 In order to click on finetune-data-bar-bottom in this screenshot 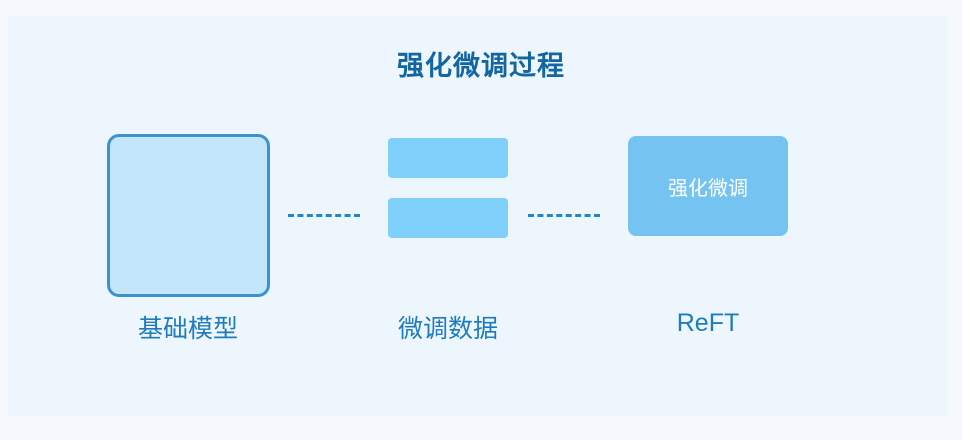, I will do `click(448, 218)`.